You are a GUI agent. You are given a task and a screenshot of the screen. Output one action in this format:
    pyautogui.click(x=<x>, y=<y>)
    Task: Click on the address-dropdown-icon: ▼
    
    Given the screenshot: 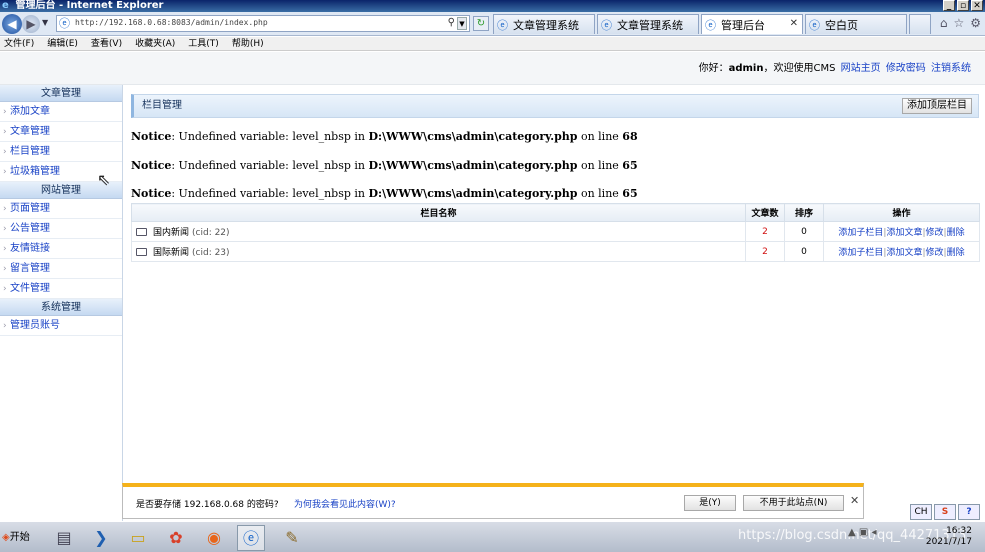 What is the action you would take?
    pyautogui.click(x=462, y=23)
    